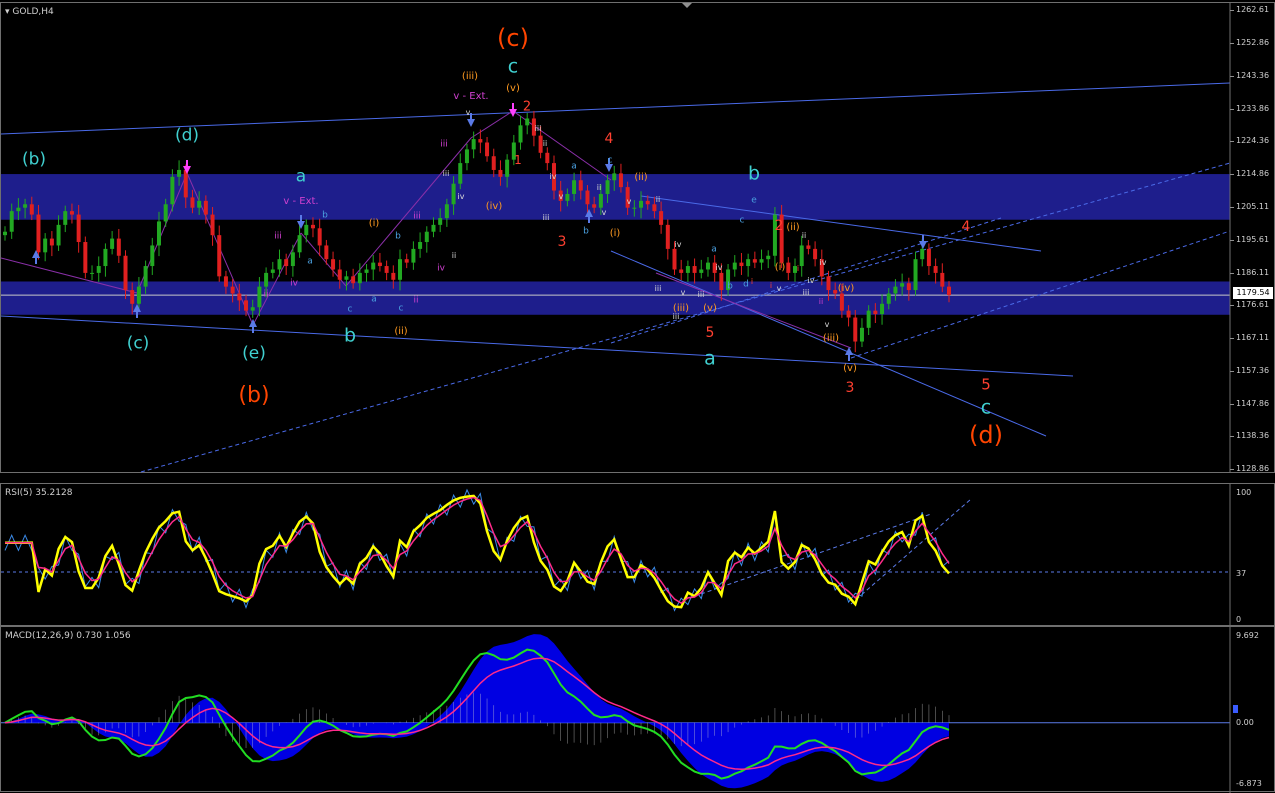  I want to click on chart-shift-marker-icon, so click(687, 5).